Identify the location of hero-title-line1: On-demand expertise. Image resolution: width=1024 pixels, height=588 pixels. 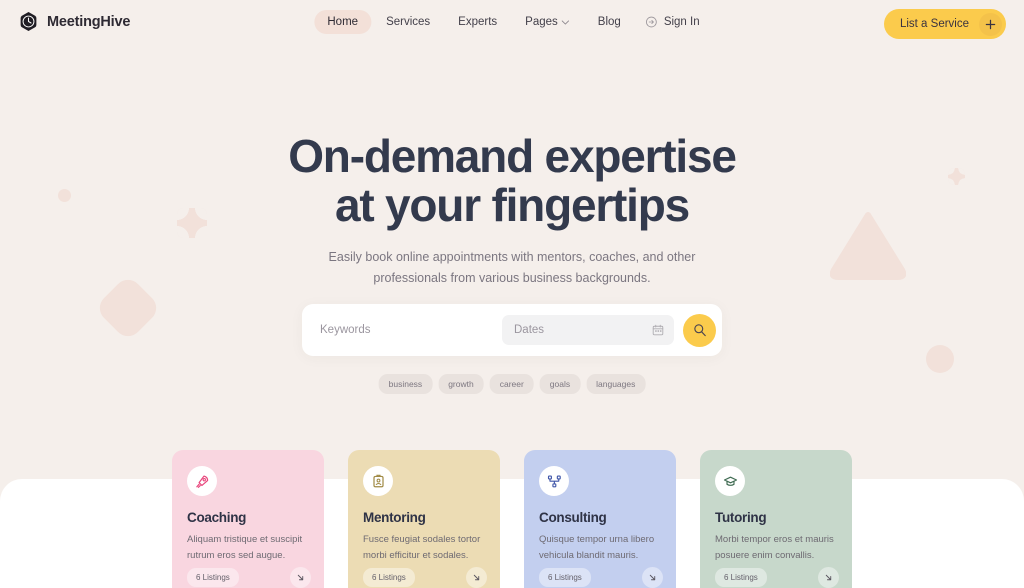
(512, 156).